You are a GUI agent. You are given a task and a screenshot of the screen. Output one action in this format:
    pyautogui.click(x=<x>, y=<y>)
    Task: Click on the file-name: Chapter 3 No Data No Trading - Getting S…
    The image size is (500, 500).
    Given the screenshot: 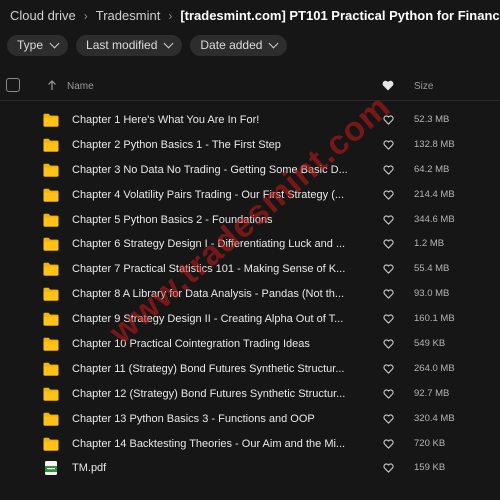 What is the action you would take?
    pyautogui.click(x=217, y=170)
    